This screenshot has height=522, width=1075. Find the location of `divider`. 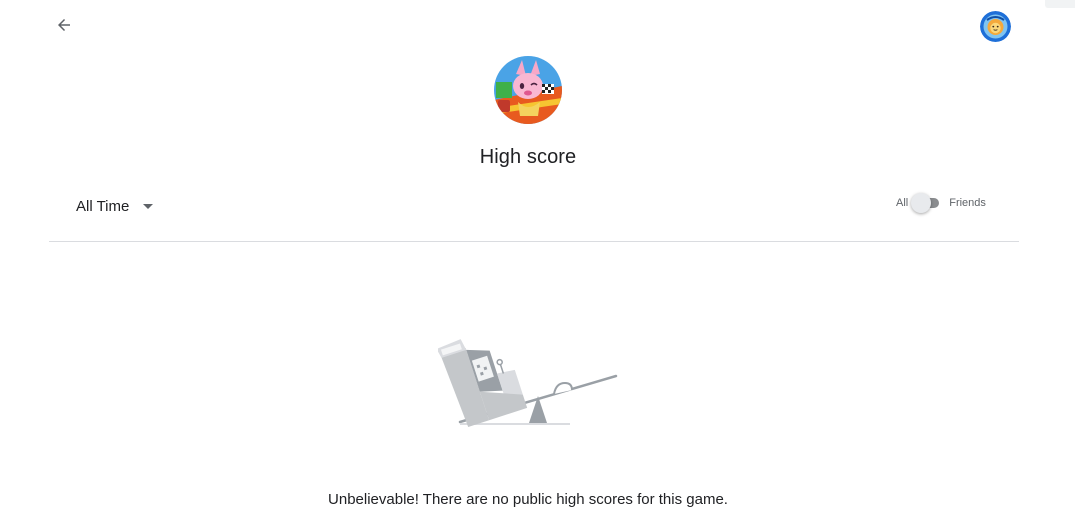

divider is located at coordinates (534, 241).